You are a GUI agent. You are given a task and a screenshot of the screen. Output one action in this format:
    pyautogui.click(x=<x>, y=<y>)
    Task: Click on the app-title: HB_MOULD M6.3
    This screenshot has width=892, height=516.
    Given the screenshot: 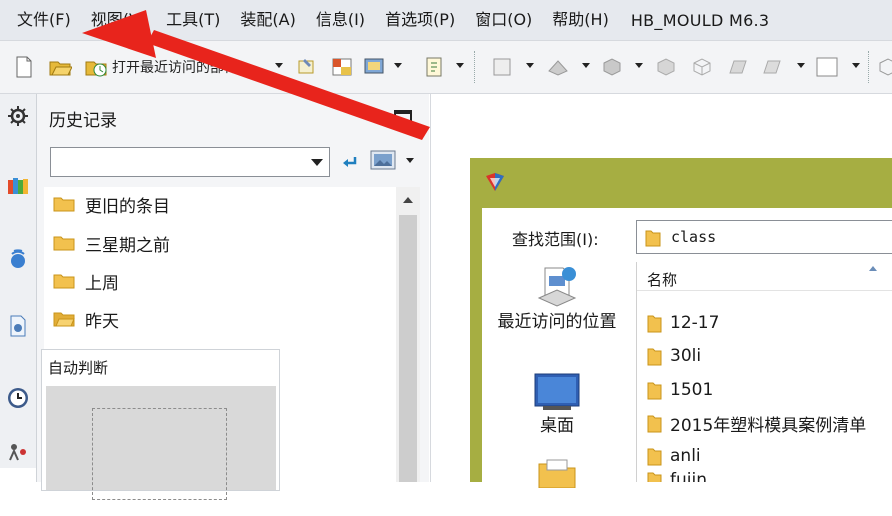 What is the action you would take?
    pyautogui.click(x=700, y=20)
    